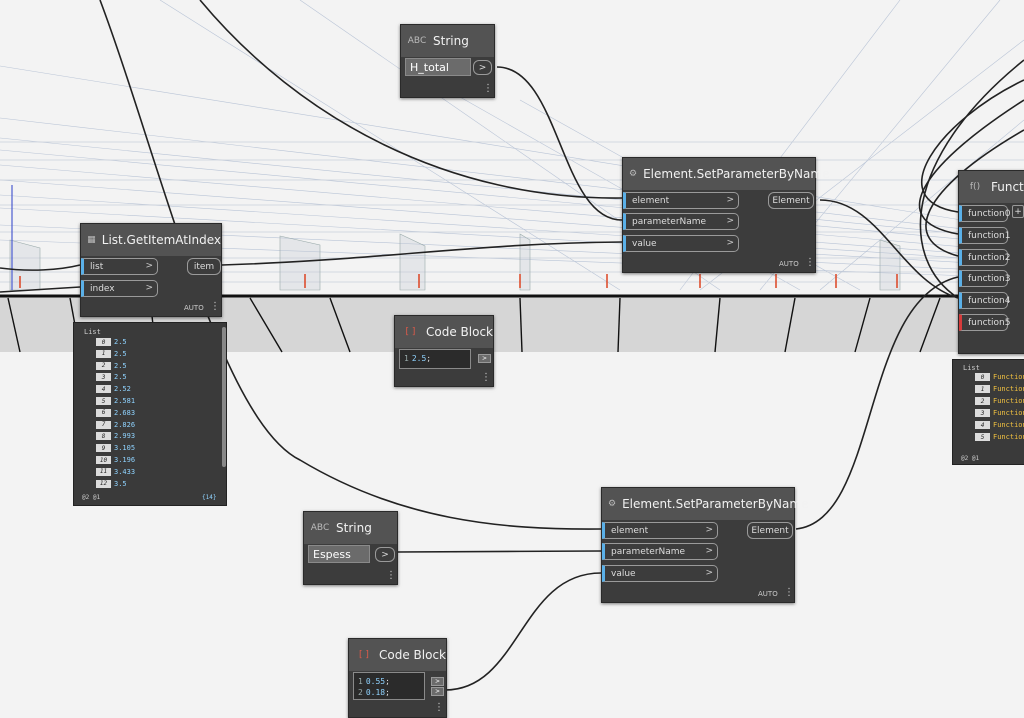  Describe the element at coordinates (633, 174) in the screenshot. I see `gear-icon: ⚙` at that location.